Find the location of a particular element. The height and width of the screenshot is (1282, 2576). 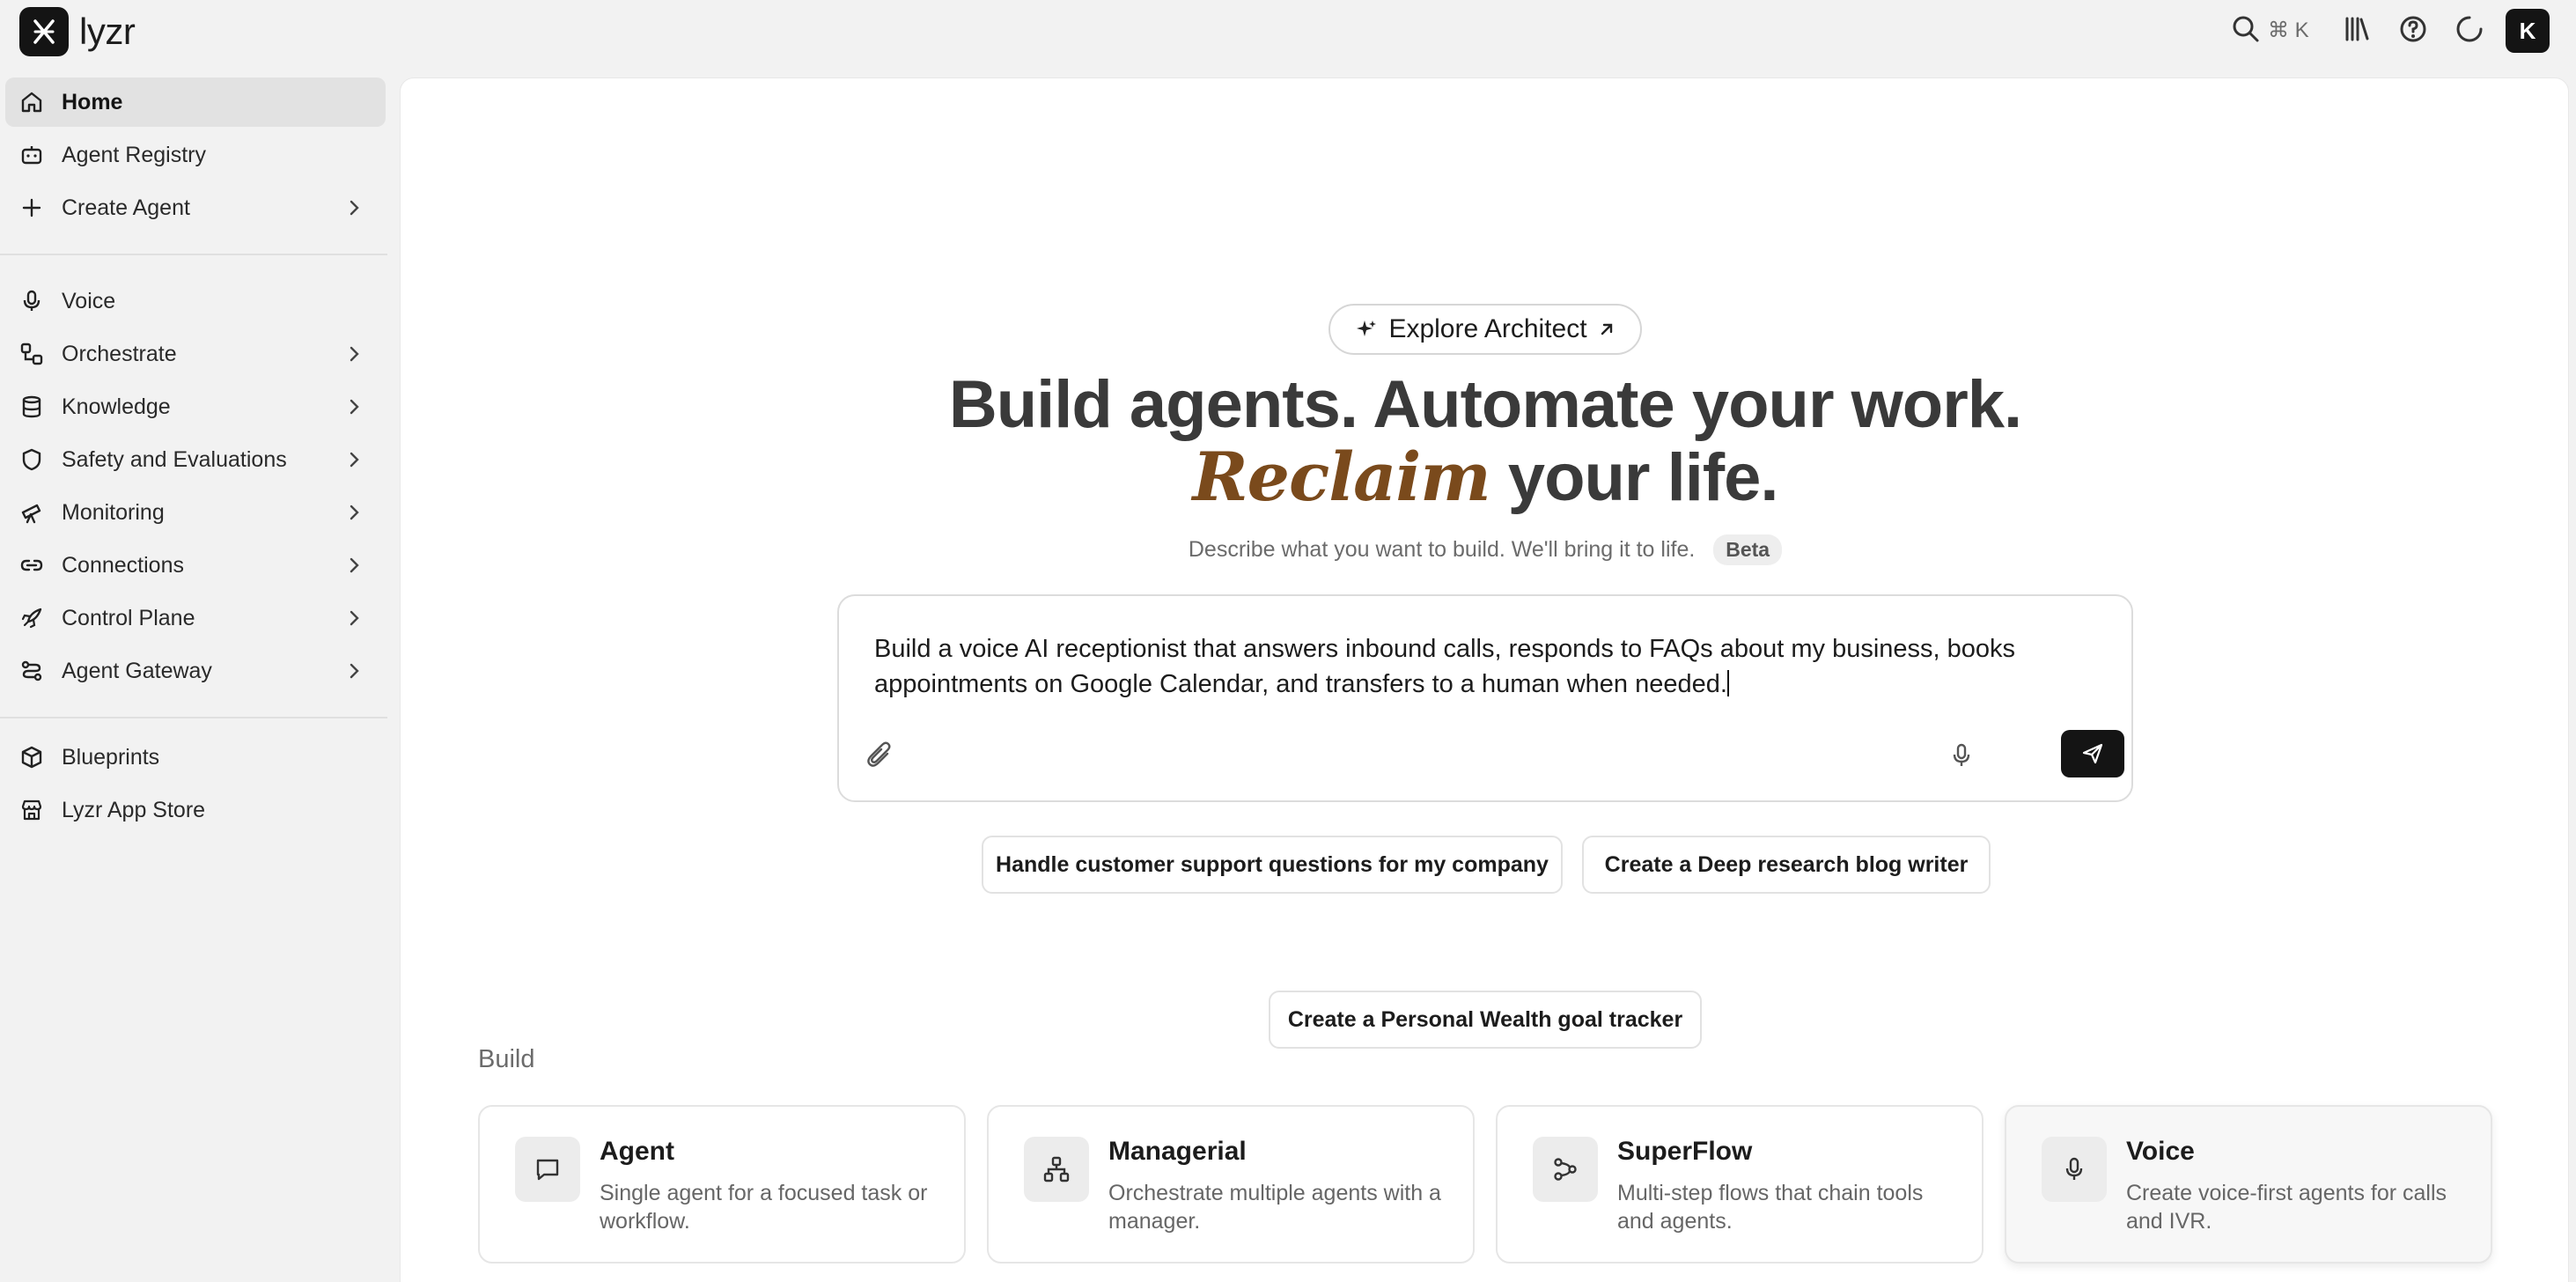

hero-line-2-rest: your life. is located at coordinates (1643, 478).